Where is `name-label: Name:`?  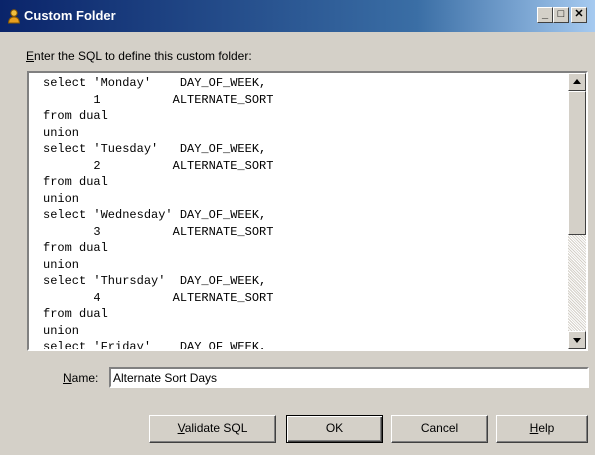 name-label: Name: is located at coordinates (80, 378).